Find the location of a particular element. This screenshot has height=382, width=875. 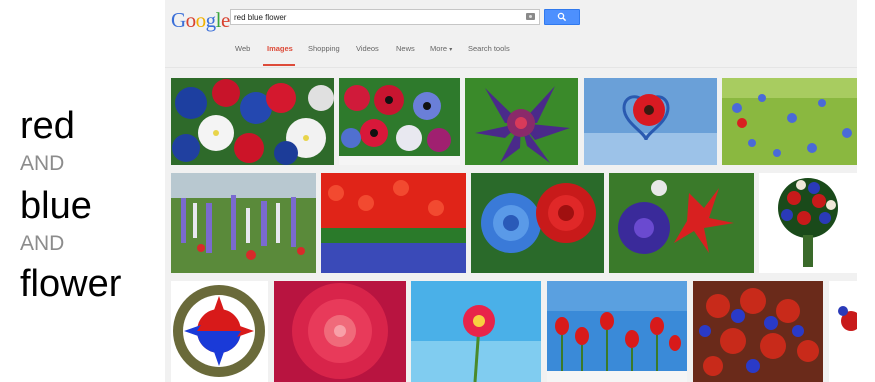

image-result-cornflower-field is located at coordinates (789, 121).